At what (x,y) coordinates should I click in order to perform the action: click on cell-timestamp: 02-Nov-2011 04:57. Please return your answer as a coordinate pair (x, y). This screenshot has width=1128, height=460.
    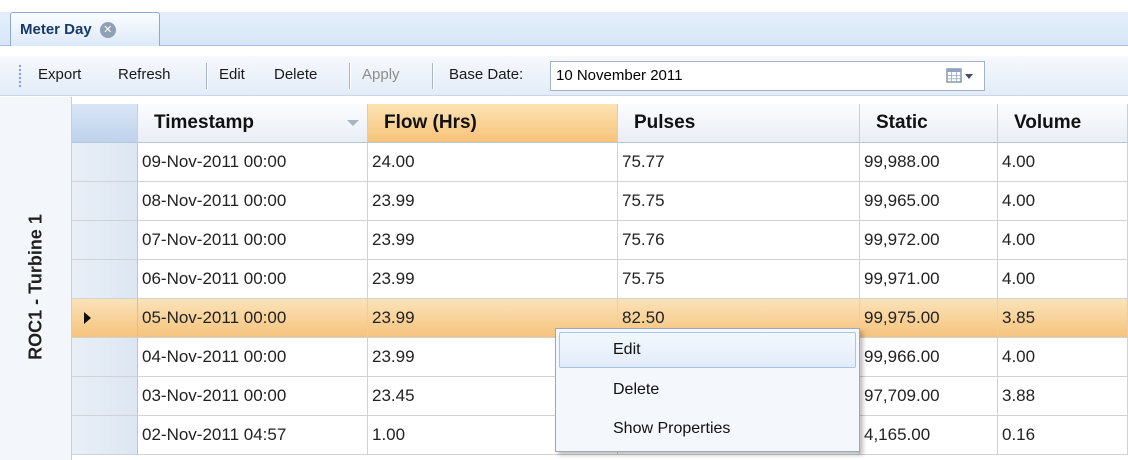
    Looking at the image, I should click on (253, 435).